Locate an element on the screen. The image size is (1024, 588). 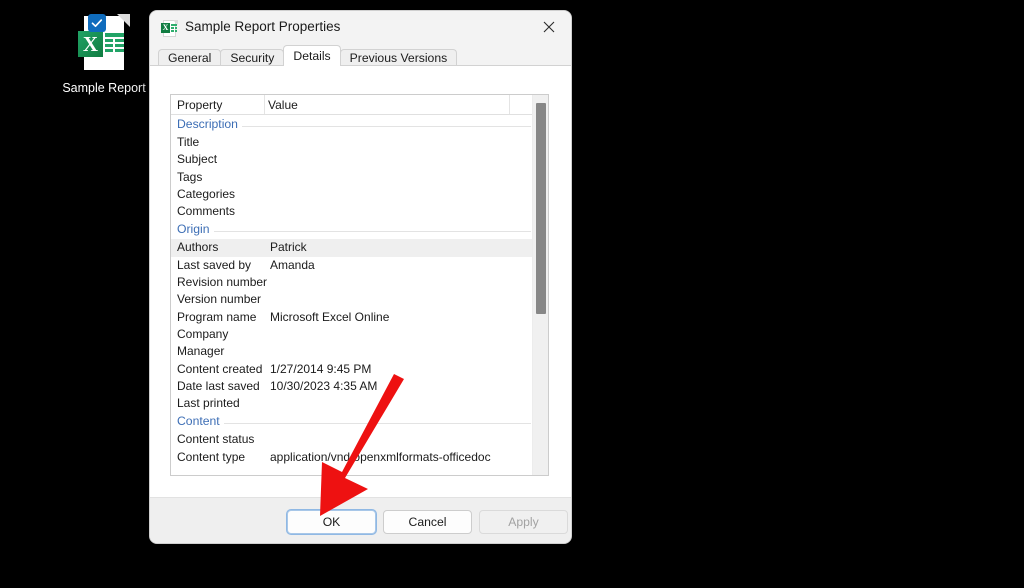
apply-button: Apply is located at coordinates (523, 522).